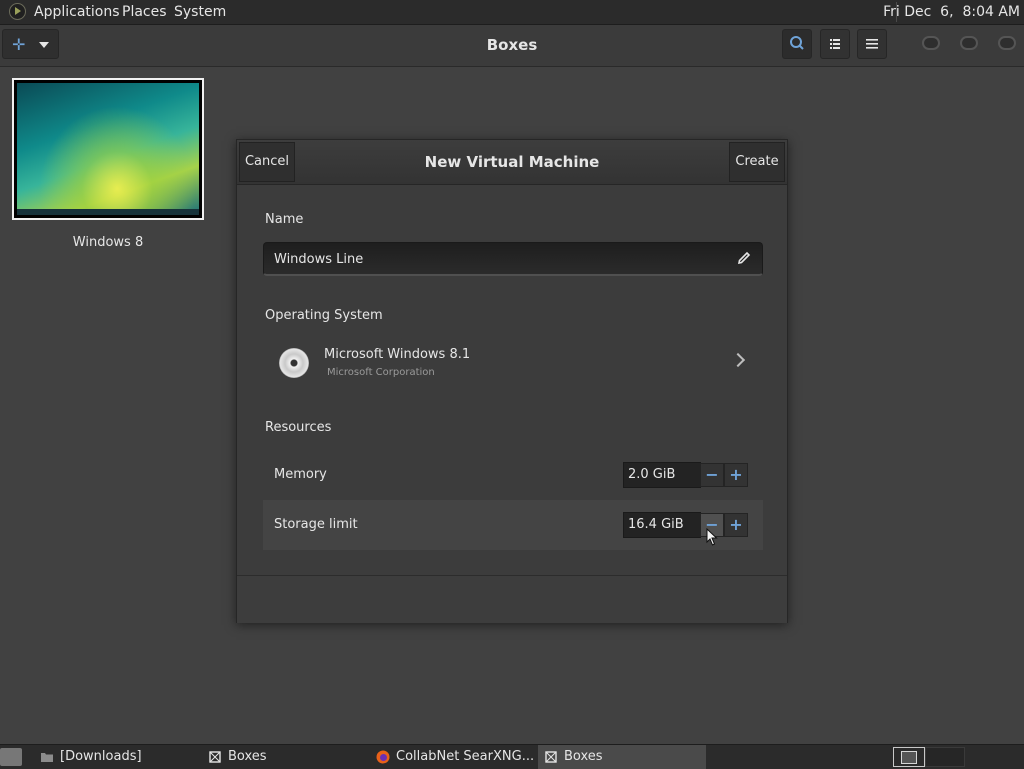 This screenshot has width=1024, height=769. Describe the element at coordinates (662, 525) in the screenshot. I see `storage-value-field: 16.4 GiB` at that location.